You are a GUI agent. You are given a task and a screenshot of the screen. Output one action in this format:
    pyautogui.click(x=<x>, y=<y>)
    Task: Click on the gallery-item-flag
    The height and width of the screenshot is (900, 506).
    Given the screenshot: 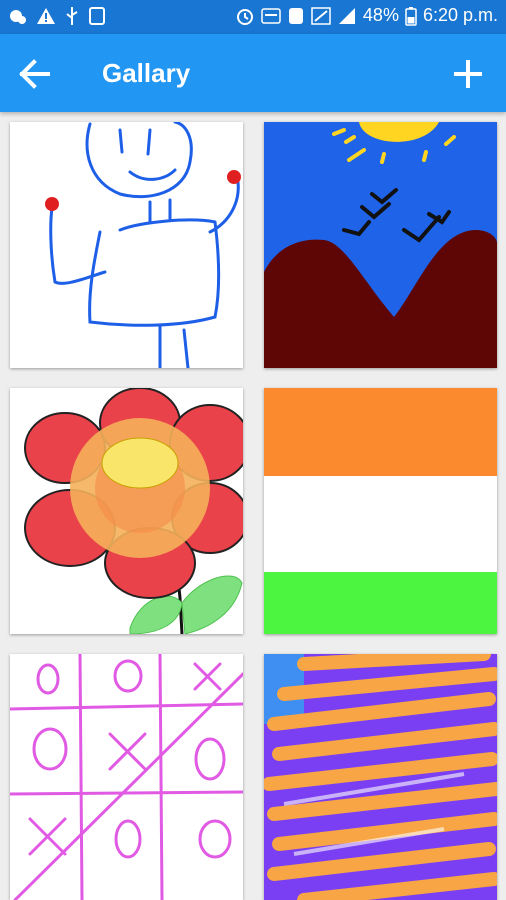 What is the action you would take?
    pyautogui.click(x=380, y=511)
    